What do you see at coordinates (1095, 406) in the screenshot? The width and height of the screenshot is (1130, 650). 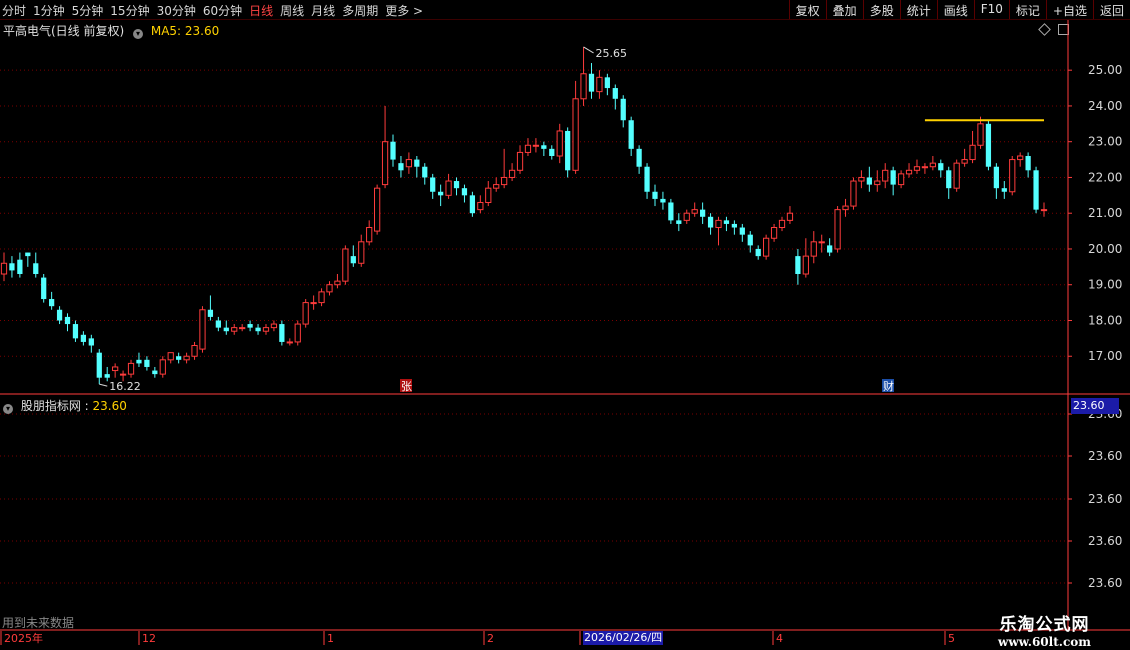 I see `current-value-tag: 23.60` at bounding box center [1095, 406].